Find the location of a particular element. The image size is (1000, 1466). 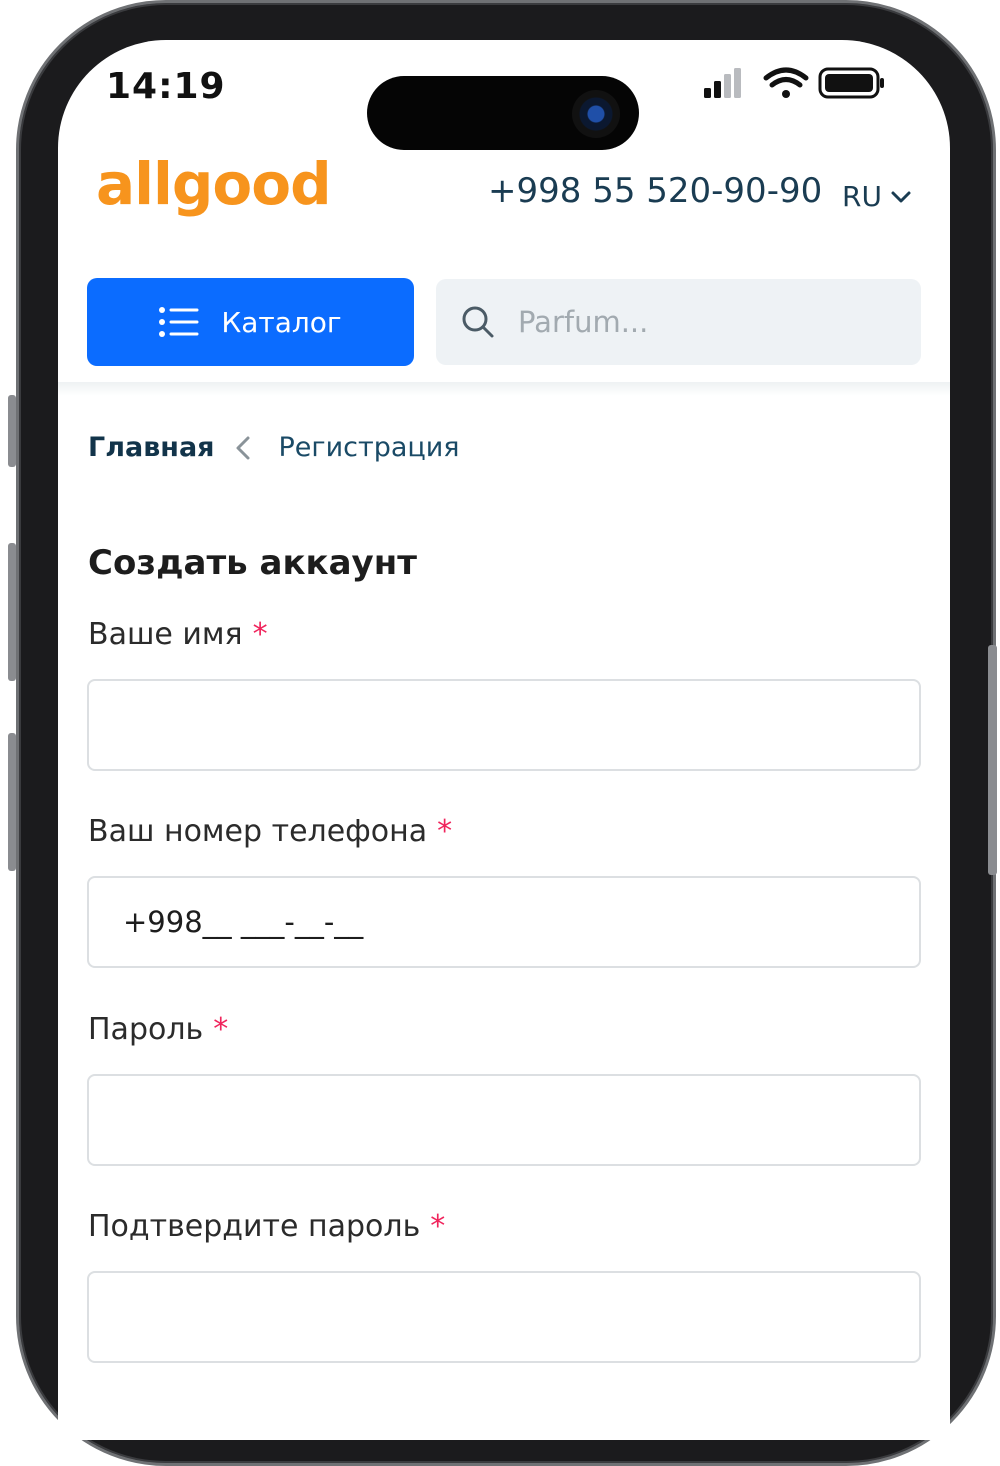

search-box is located at coordinates (678, 322).